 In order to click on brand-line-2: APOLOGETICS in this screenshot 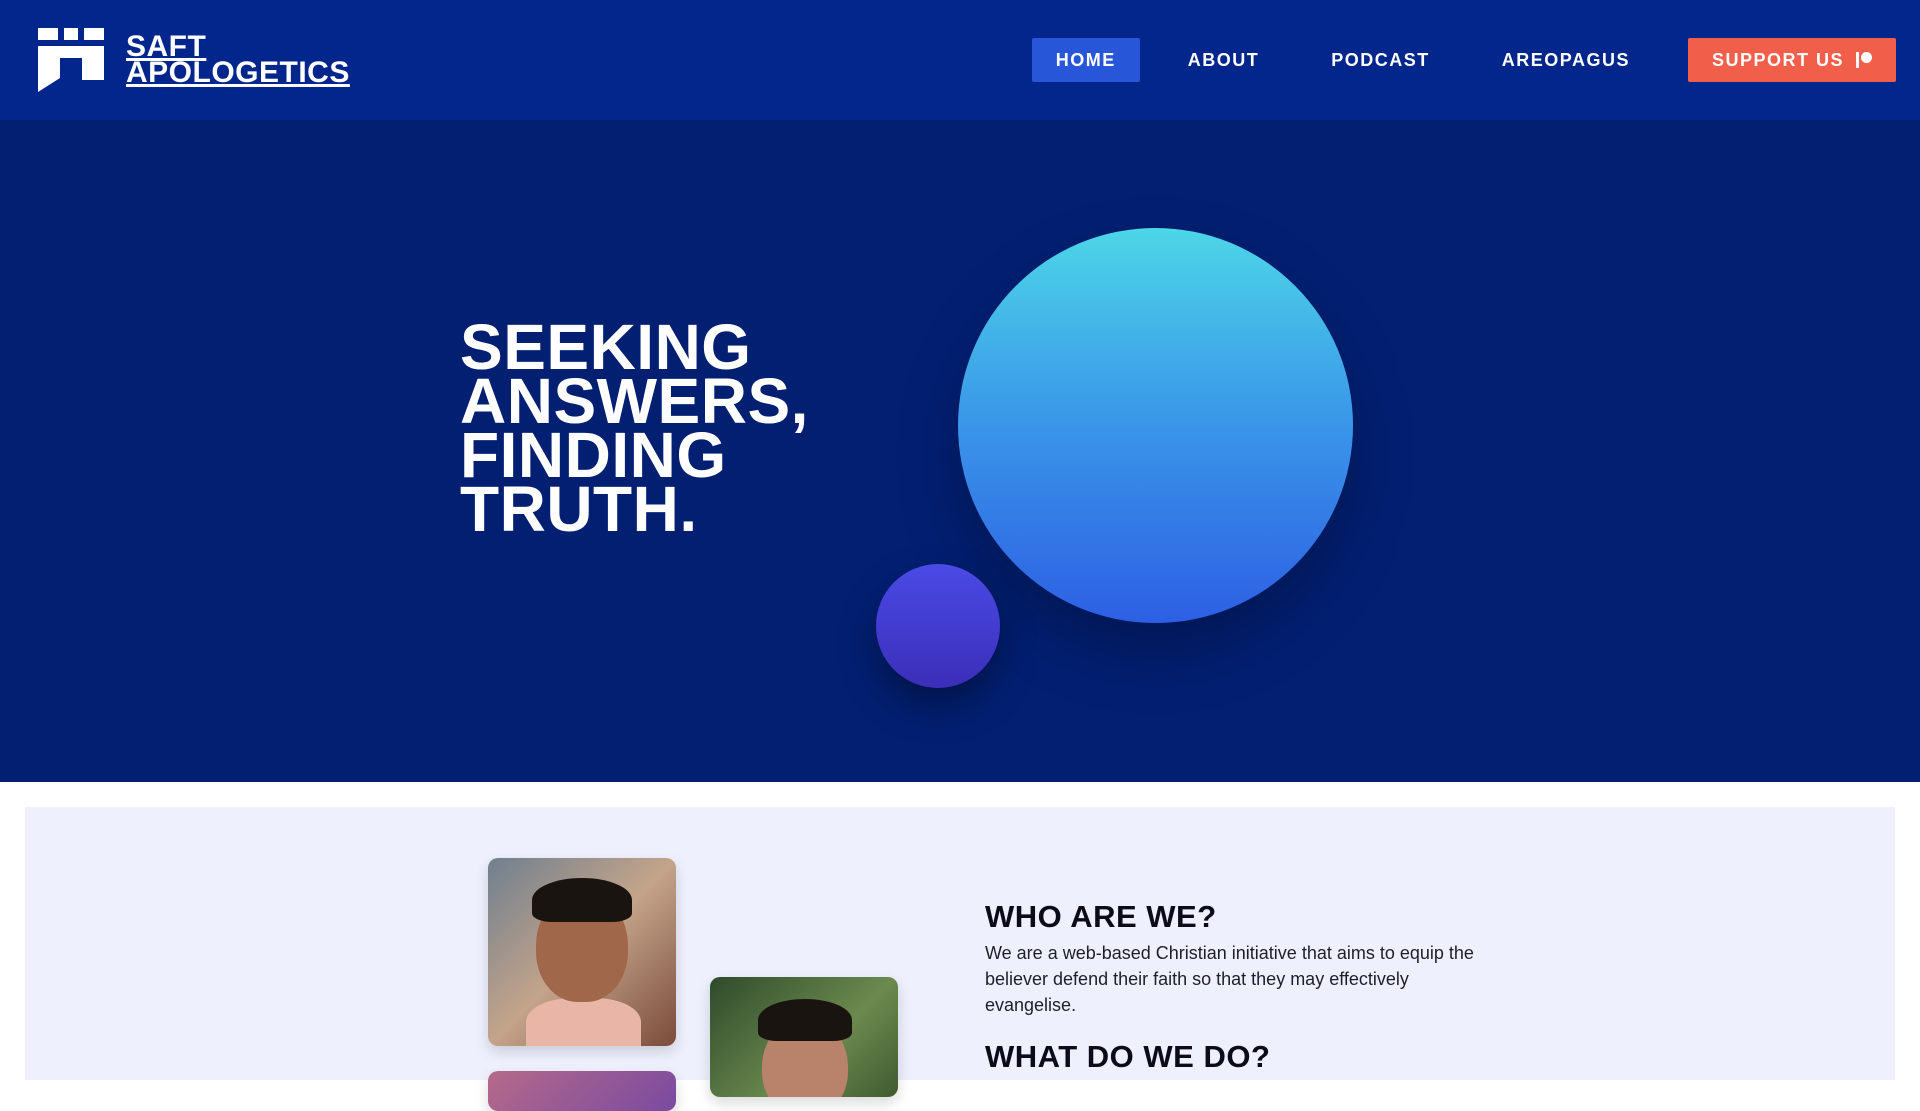, I will do `click(238, 72)`.